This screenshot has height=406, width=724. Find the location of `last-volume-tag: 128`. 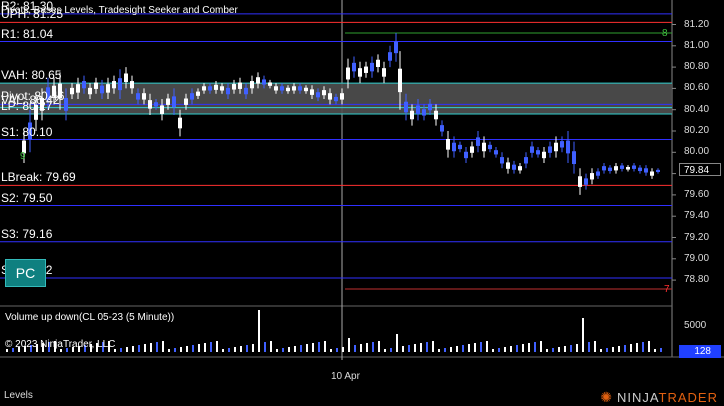

last-volume-tag: 128 is located at coordinates (700, 351).